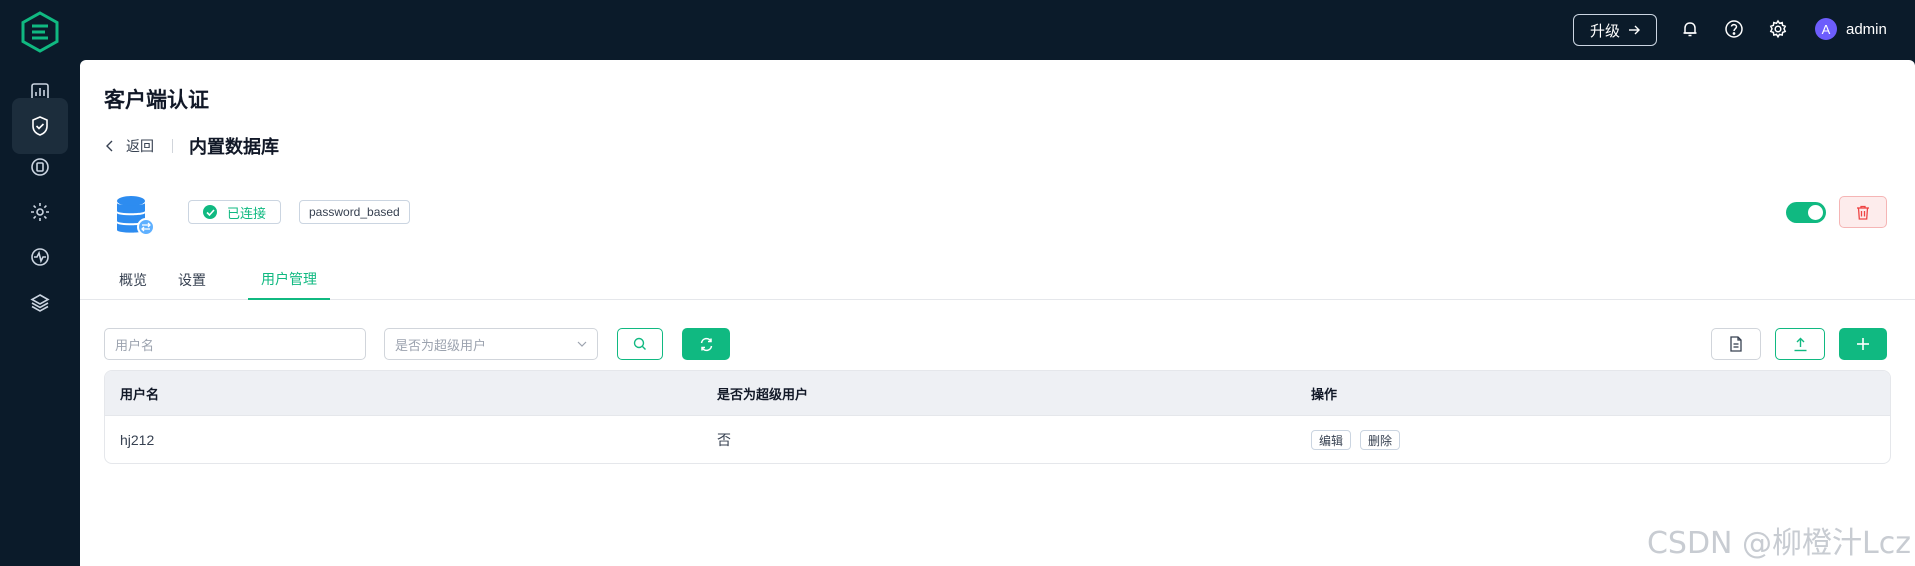  What do you see at coordinates (1324, 394) in the screenshot?
I see `column-header-actions: 操作` at bounding box center [1324, 394].